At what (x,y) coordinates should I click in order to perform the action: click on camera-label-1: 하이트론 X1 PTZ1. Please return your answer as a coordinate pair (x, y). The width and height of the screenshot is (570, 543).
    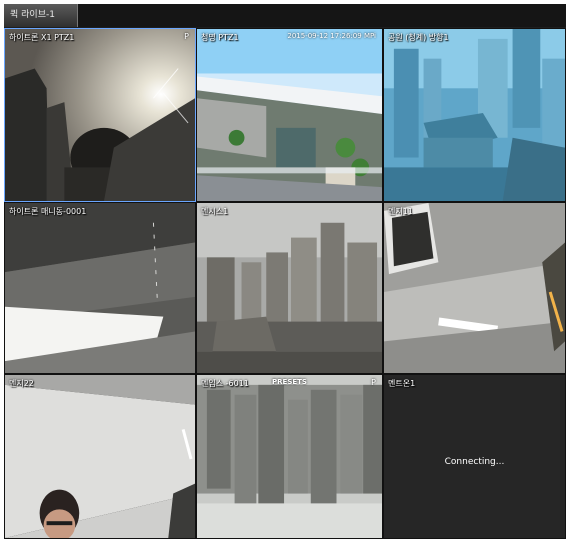
    Looking at the image, I should click on (42, 37).